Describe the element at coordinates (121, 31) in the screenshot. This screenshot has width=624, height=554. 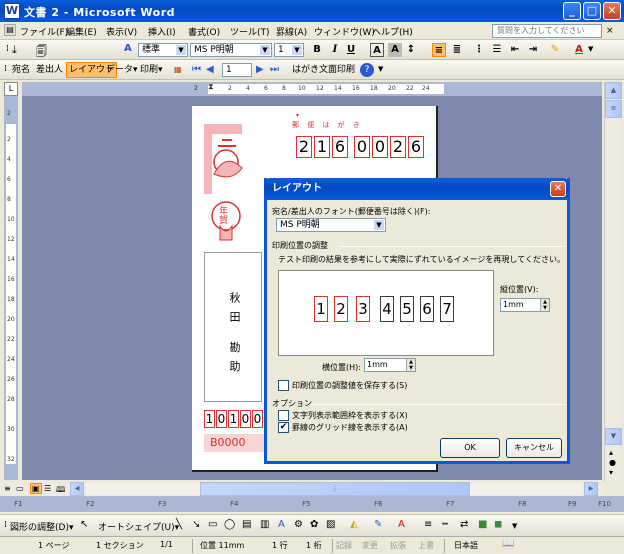
I see `menu-view: 表示(V)` at that location.